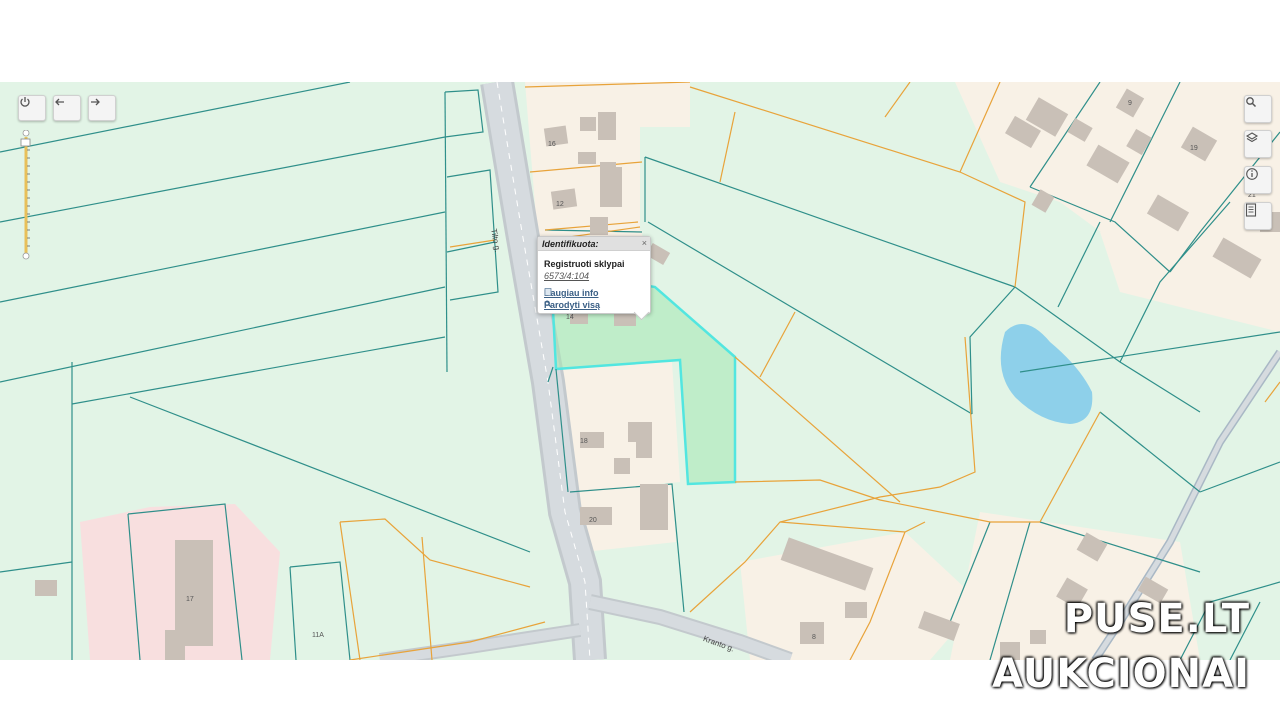 The image size is (1280, 720). What do you see at coordinates (59, 102) in the screenshot?
I see `arrow-left-icon` at bounding box center [59, 102].